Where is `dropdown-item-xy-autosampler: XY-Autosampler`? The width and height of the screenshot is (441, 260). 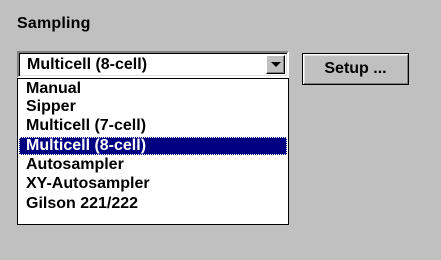
dropdown-item-xy-autosampler: XY-Autosampler is located at coordinates (153, 184).